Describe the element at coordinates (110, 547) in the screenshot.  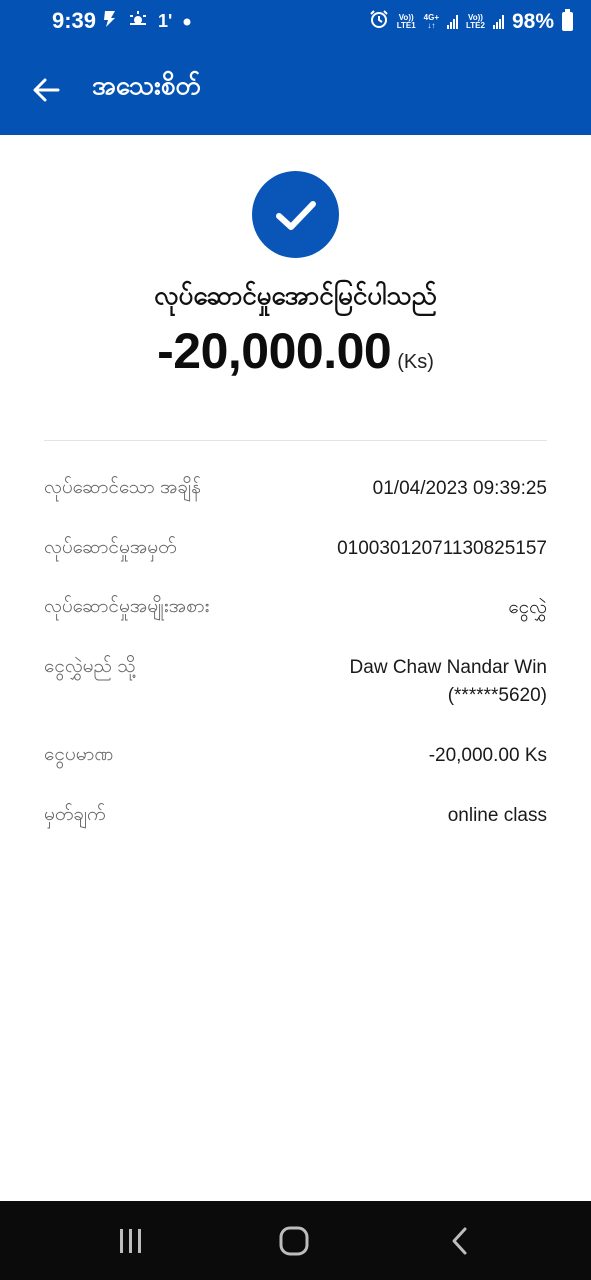
I see `detail-label: လုပ်ဆောင်မှုအမှတ်` at that location.